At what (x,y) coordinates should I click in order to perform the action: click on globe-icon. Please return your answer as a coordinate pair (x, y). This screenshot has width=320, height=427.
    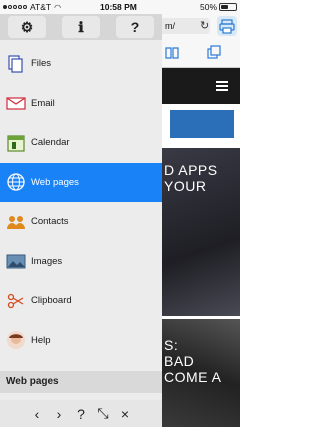
    Looking at the image, I should click on (16, 182).